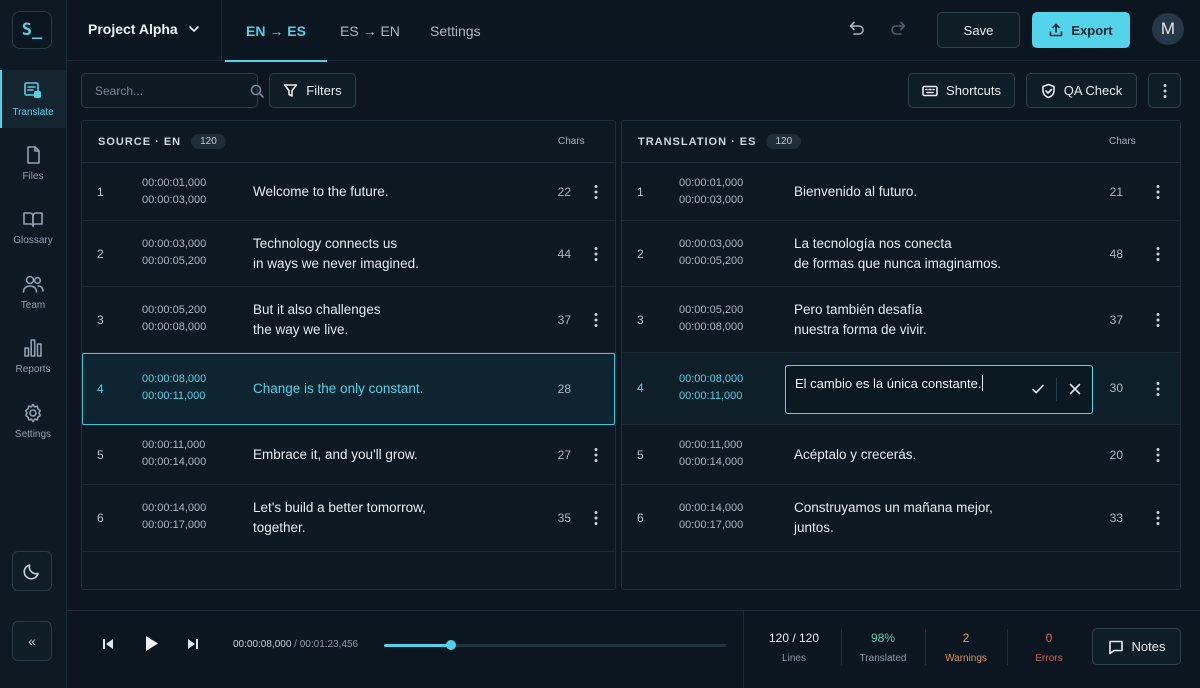 This screenshot has width=1200, height=688. Describe the element at coordinates (961, 90) in the screenshot. I see `shortcuts-button: Shortcuts` at that location.